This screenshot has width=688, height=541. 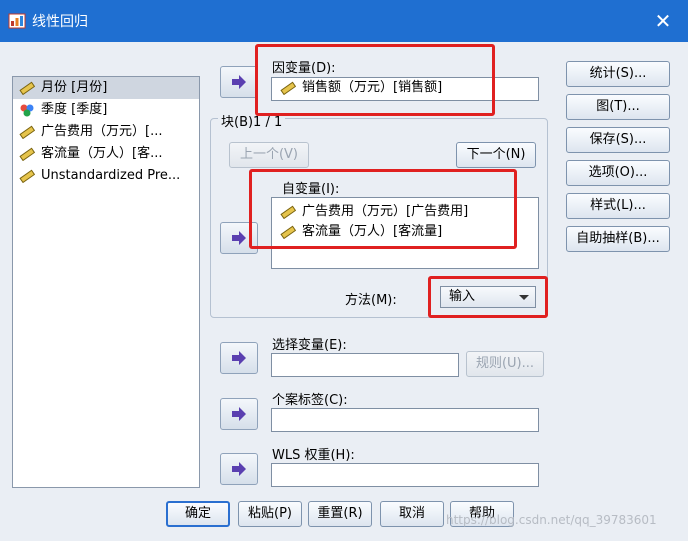 What do you see at coordinates (74, 87) in the screenshot?
I see `variable-label: 月份 [月份]` at bounding box center [74, 87].